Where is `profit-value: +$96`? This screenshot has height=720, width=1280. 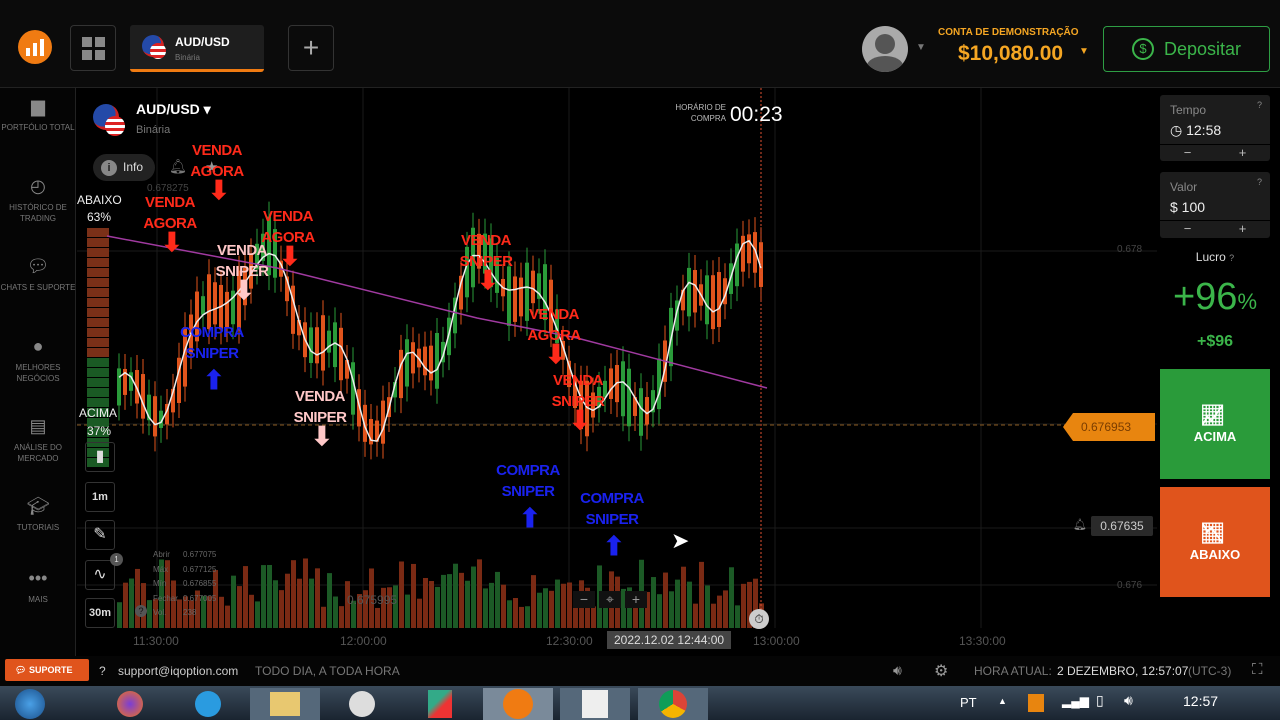
profit-value: +$96 is located at coordinates (1215, 341).